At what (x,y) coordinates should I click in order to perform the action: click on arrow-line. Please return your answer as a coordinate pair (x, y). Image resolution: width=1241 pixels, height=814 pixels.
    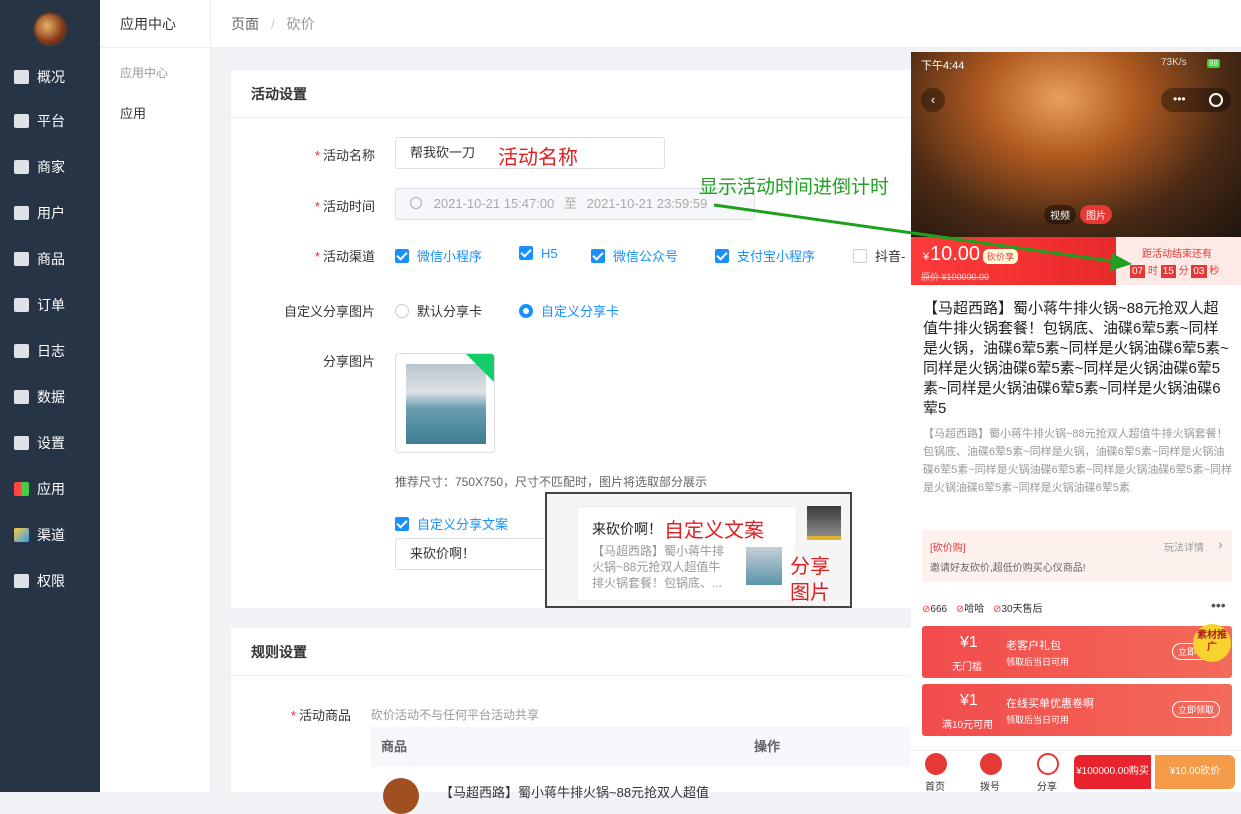
    Looking at the image, I should click on (916, 233).